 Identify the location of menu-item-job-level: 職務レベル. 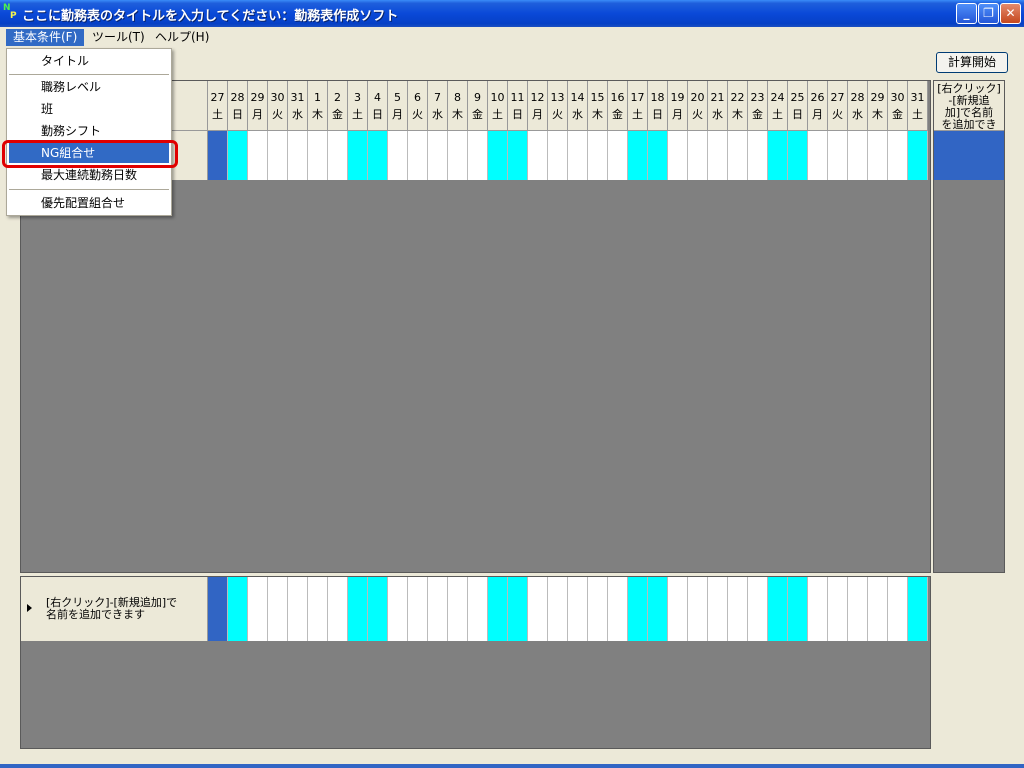
(89, 87).